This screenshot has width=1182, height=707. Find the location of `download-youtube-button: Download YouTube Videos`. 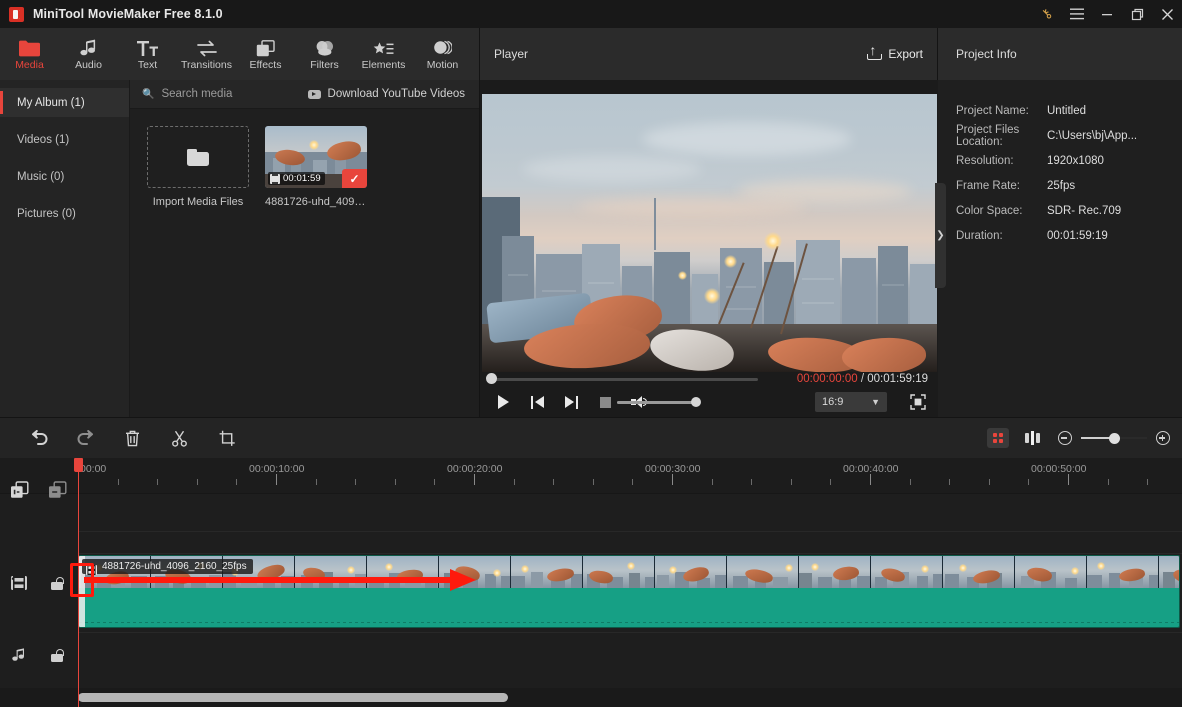

download-youtube-button: Download YouTube Videos is located at coordinates (386, 94).